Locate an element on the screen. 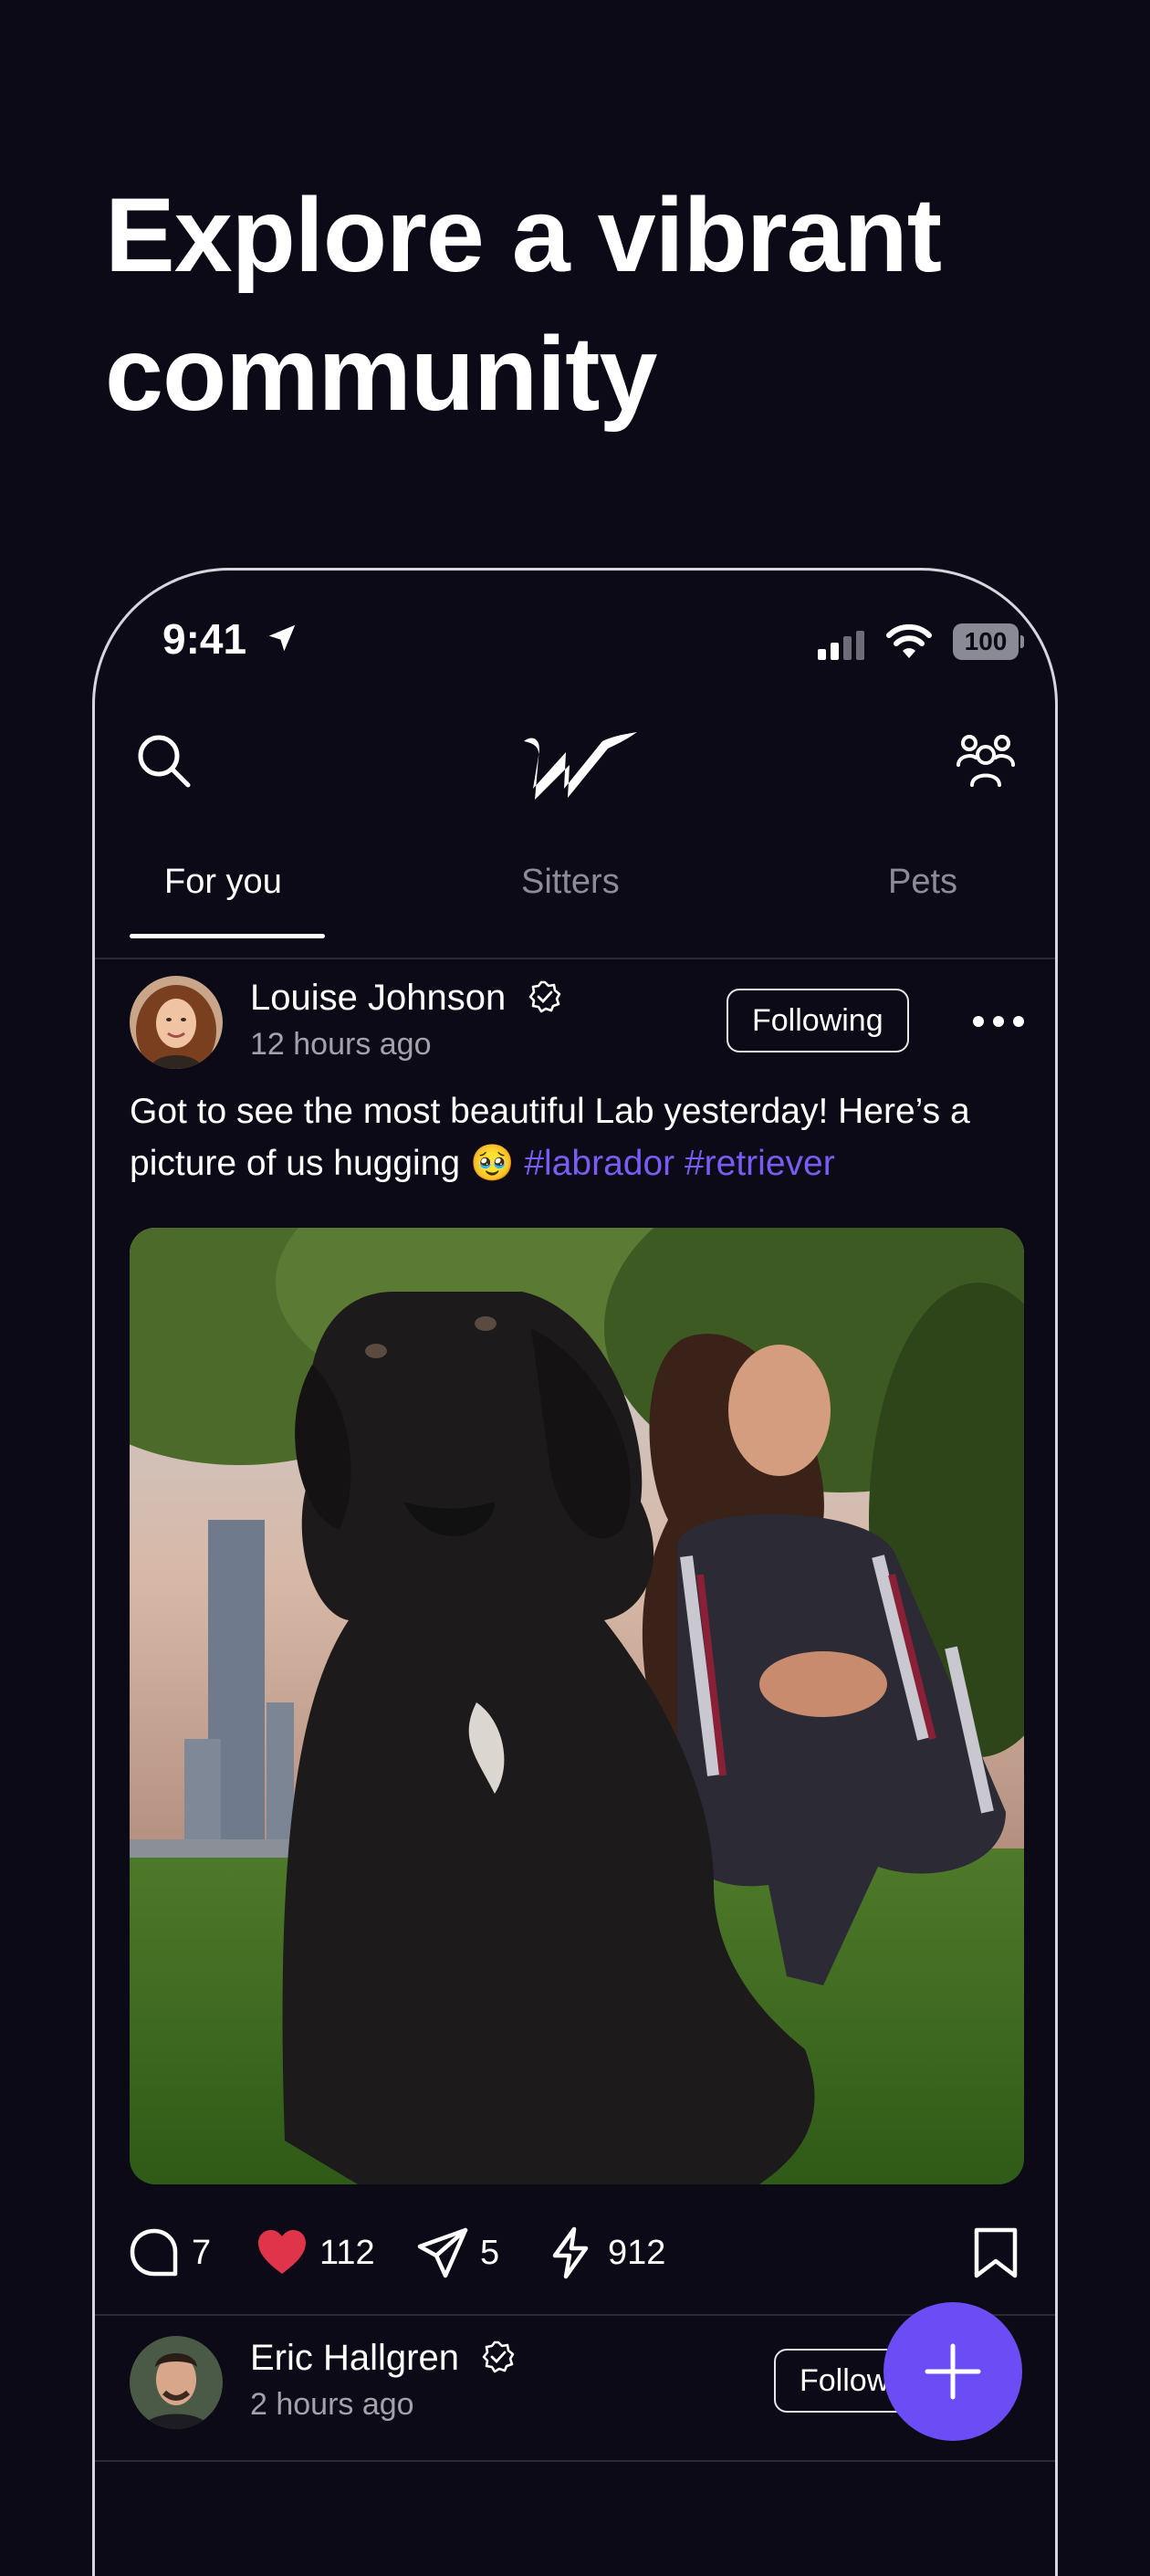 This screenshot has width=1150, height=2576. hashtag-link: #retriever is located at coordinates (760, 1164).